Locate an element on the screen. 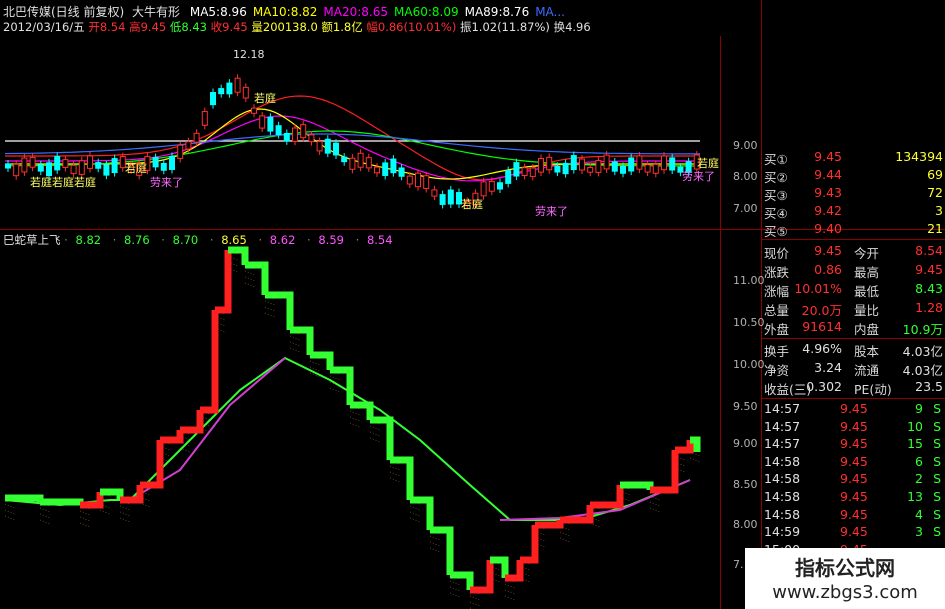  quote-value: 10.9万 is located at coordinates (922, 329).